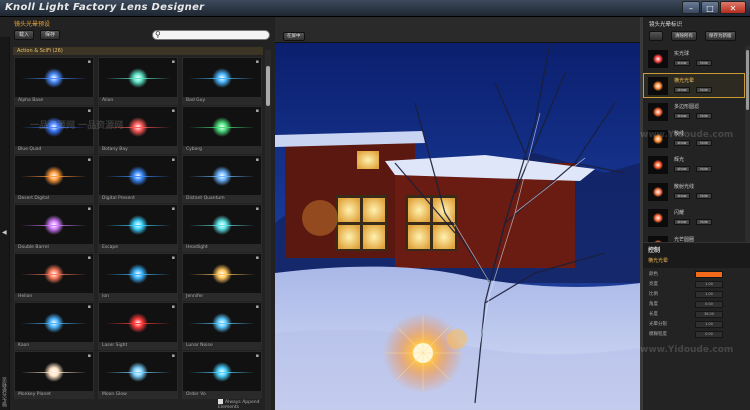 This screenshot has height=410, width=750. I want to click on preset-name: Ion, so click(138, 297).